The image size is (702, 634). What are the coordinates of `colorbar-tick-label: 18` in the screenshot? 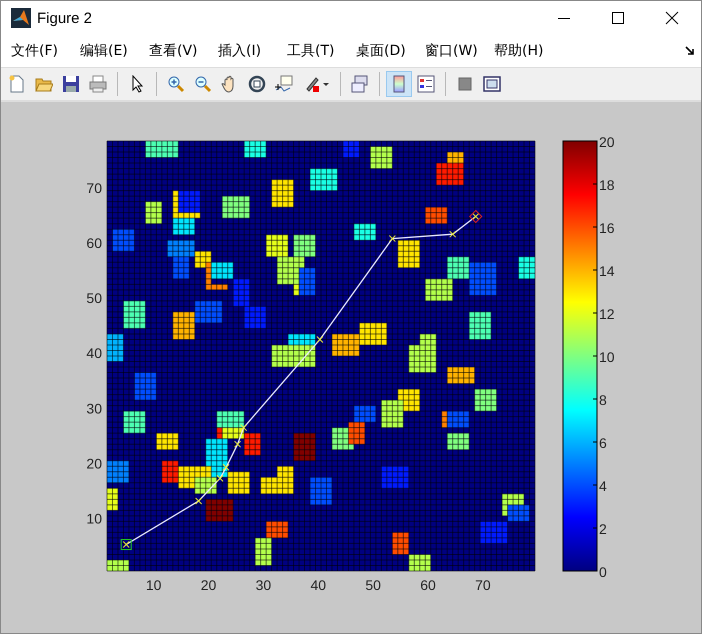 It's located at (607, 184).